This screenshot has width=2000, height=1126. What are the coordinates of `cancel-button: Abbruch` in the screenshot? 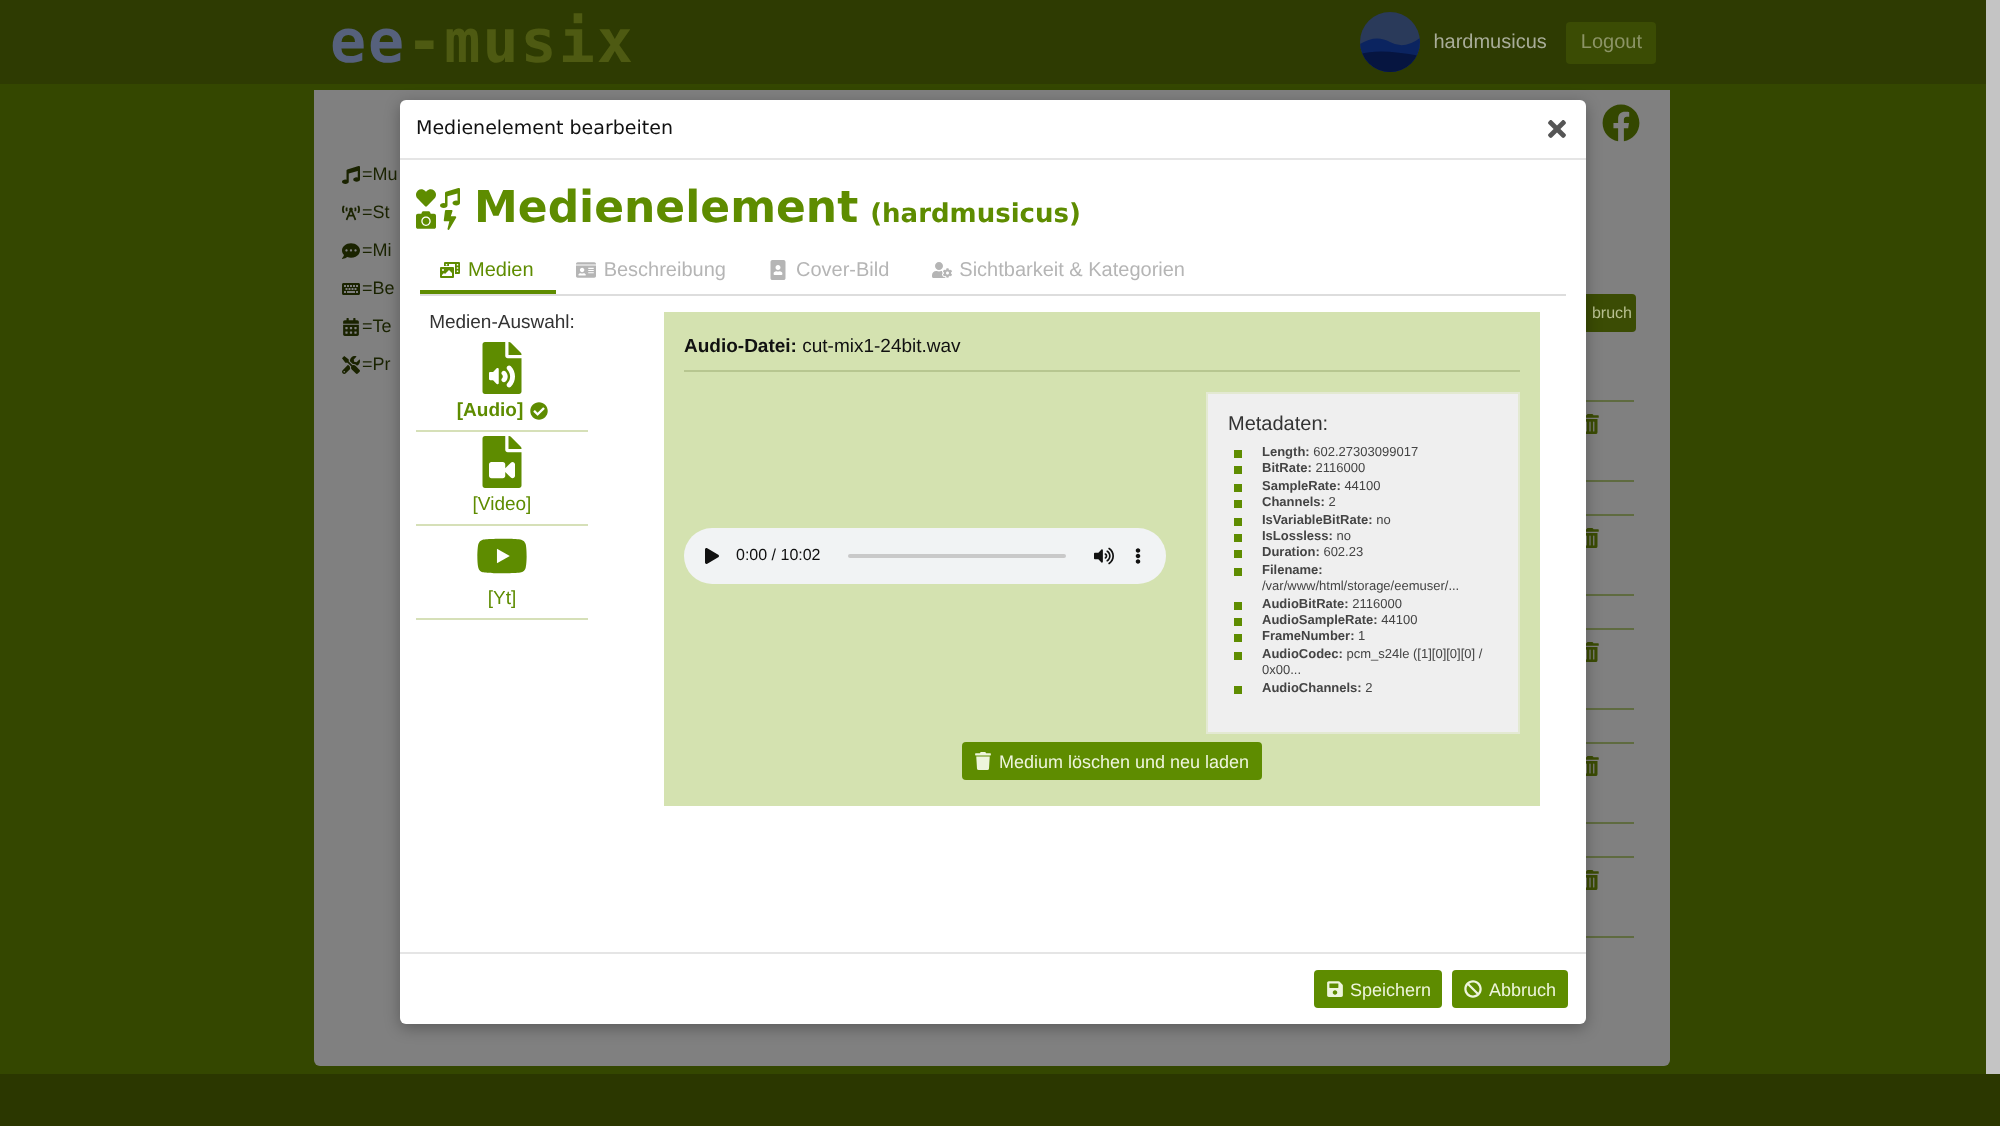 It's located at (1510, 989).